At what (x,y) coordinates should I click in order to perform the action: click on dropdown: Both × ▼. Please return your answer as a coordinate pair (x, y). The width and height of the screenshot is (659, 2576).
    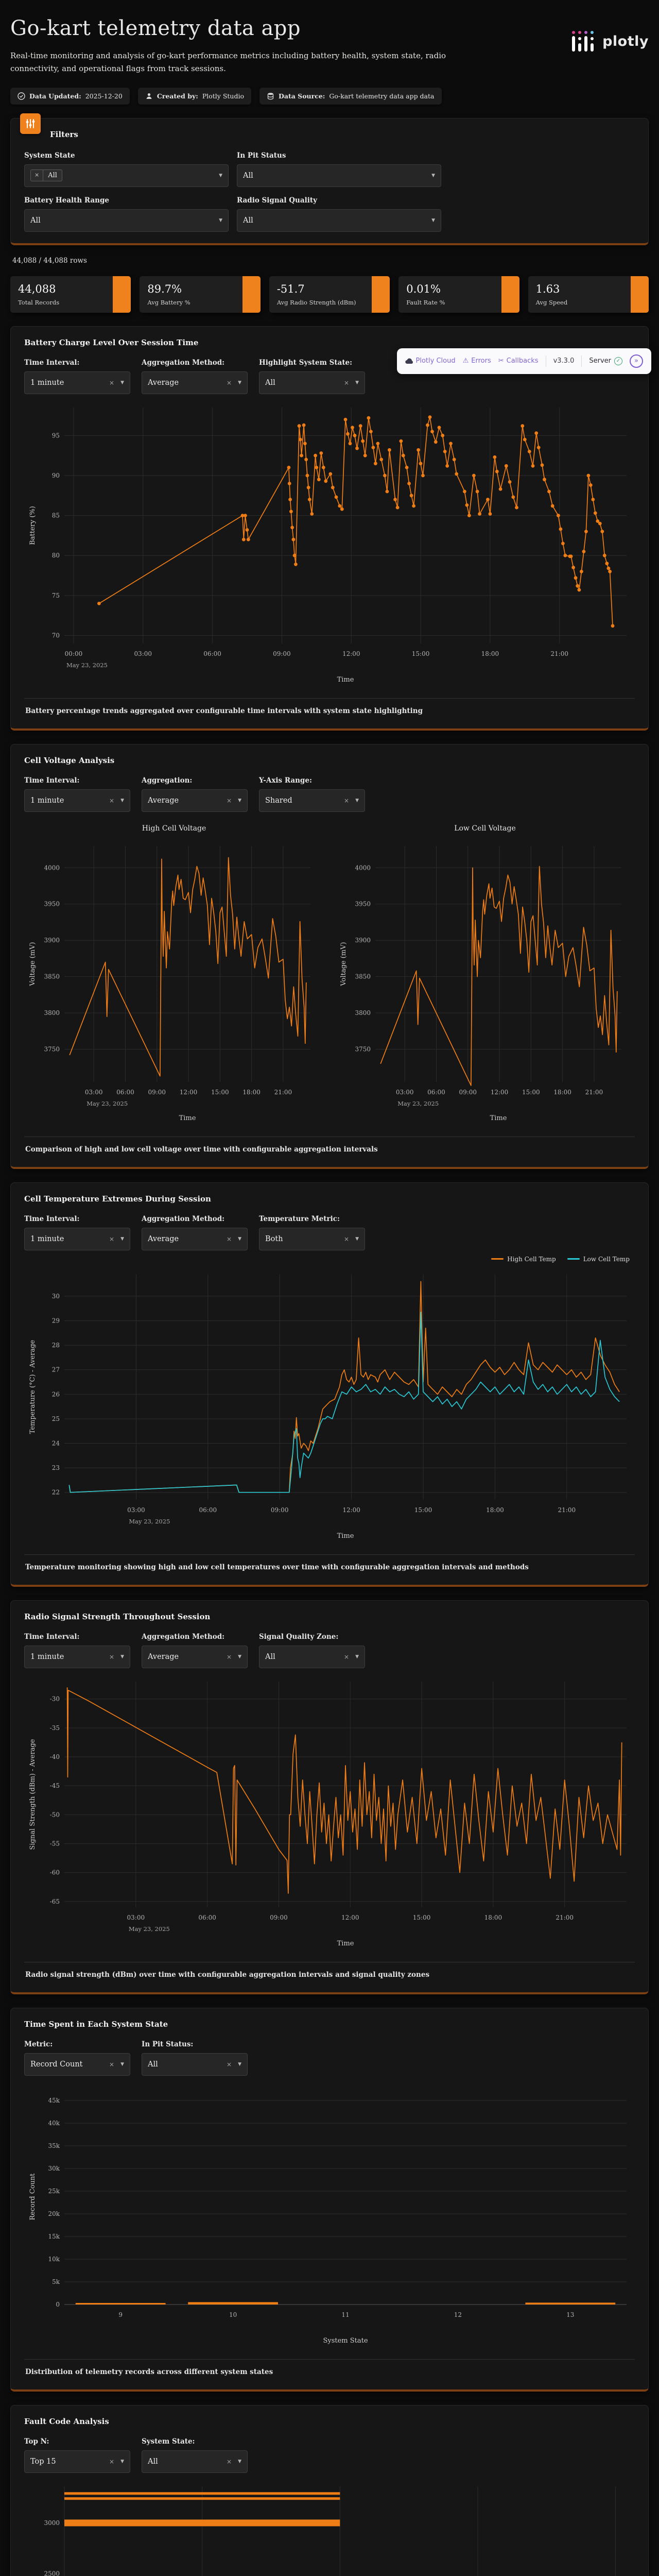
    Looking at the image, I should click on (312, 1238).